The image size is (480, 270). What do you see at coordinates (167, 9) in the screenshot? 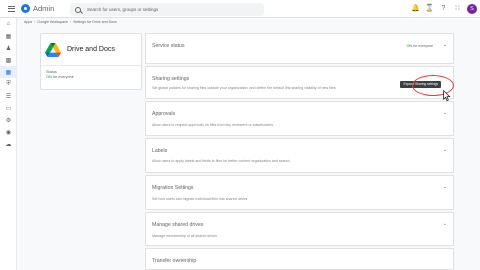
I see `search-input: Search for users, groups or settings` at bounding box center [167, 9].